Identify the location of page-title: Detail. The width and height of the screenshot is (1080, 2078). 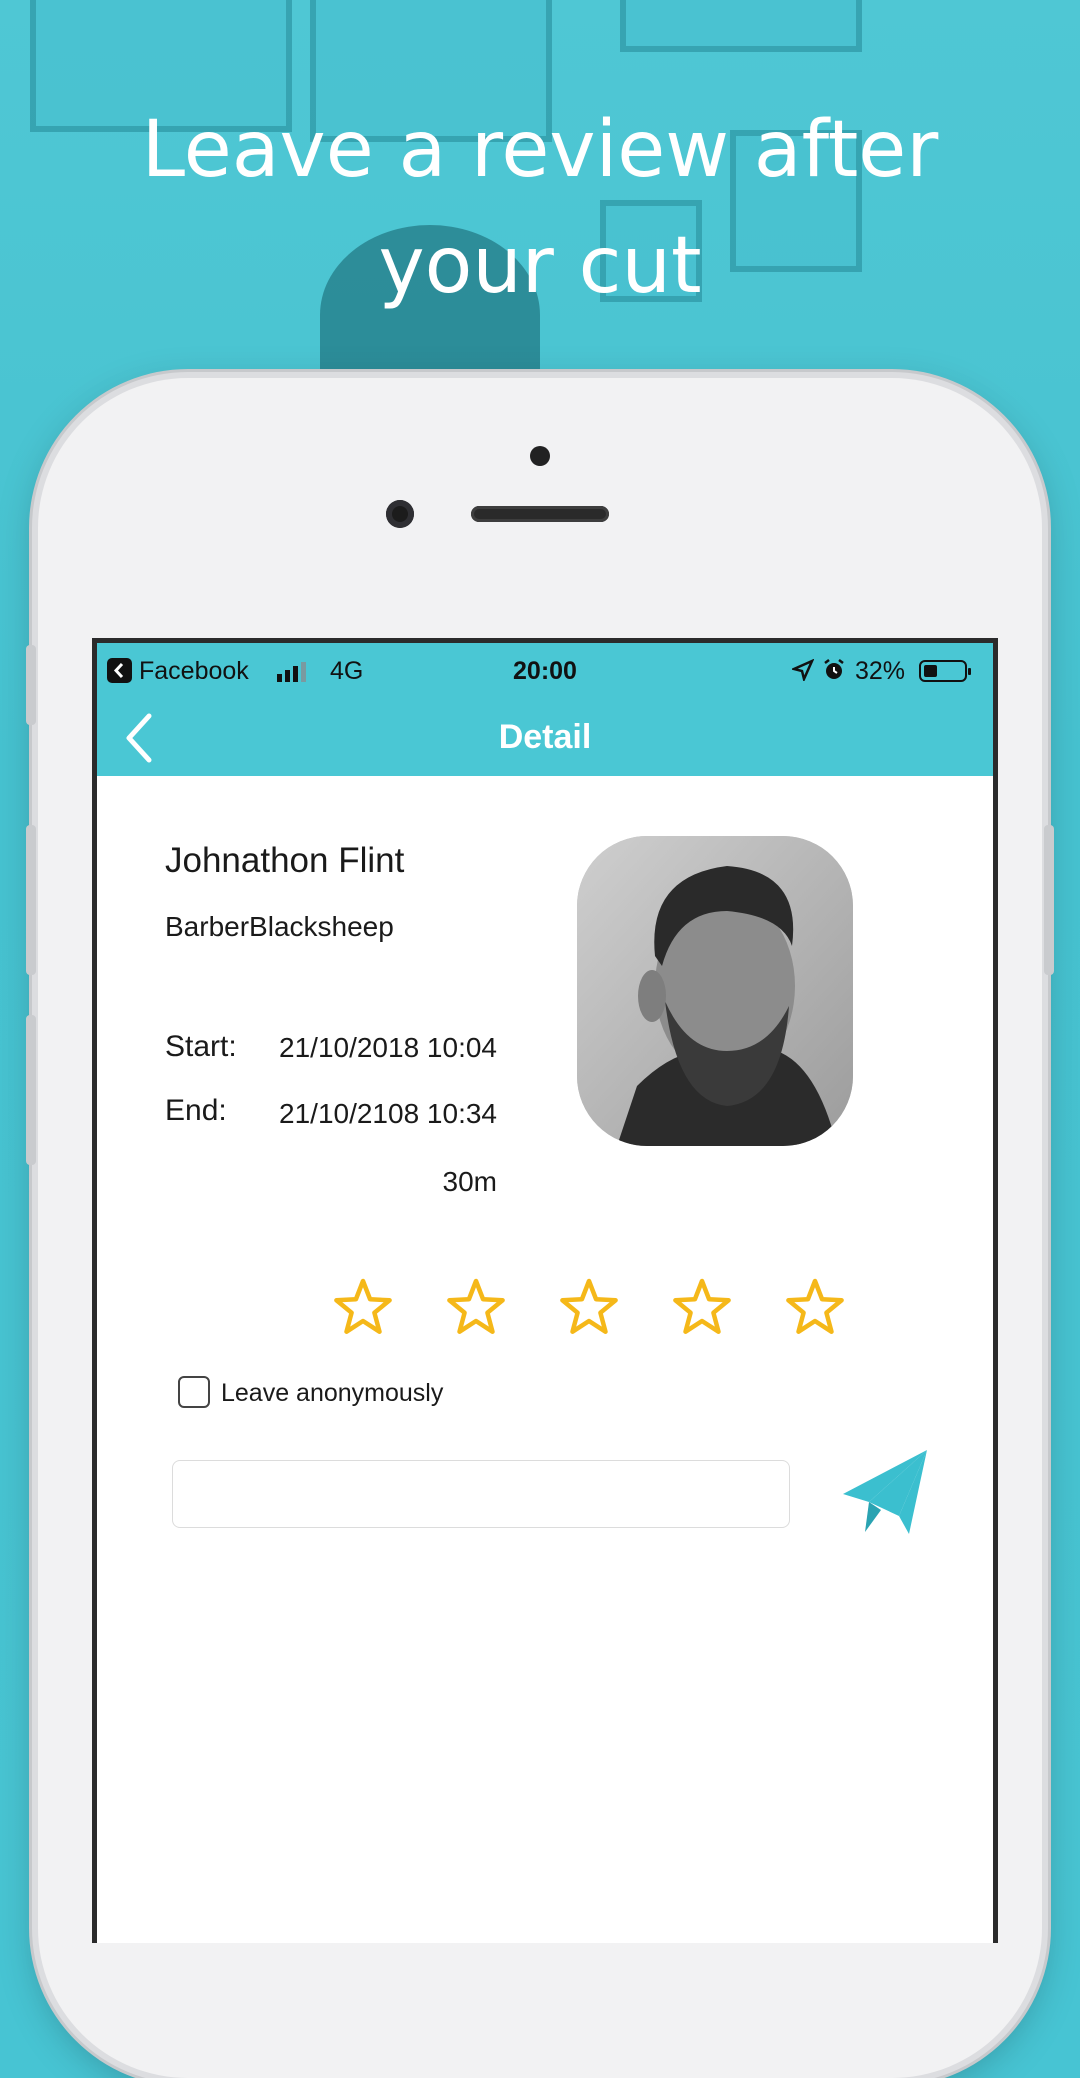
(545, 737).